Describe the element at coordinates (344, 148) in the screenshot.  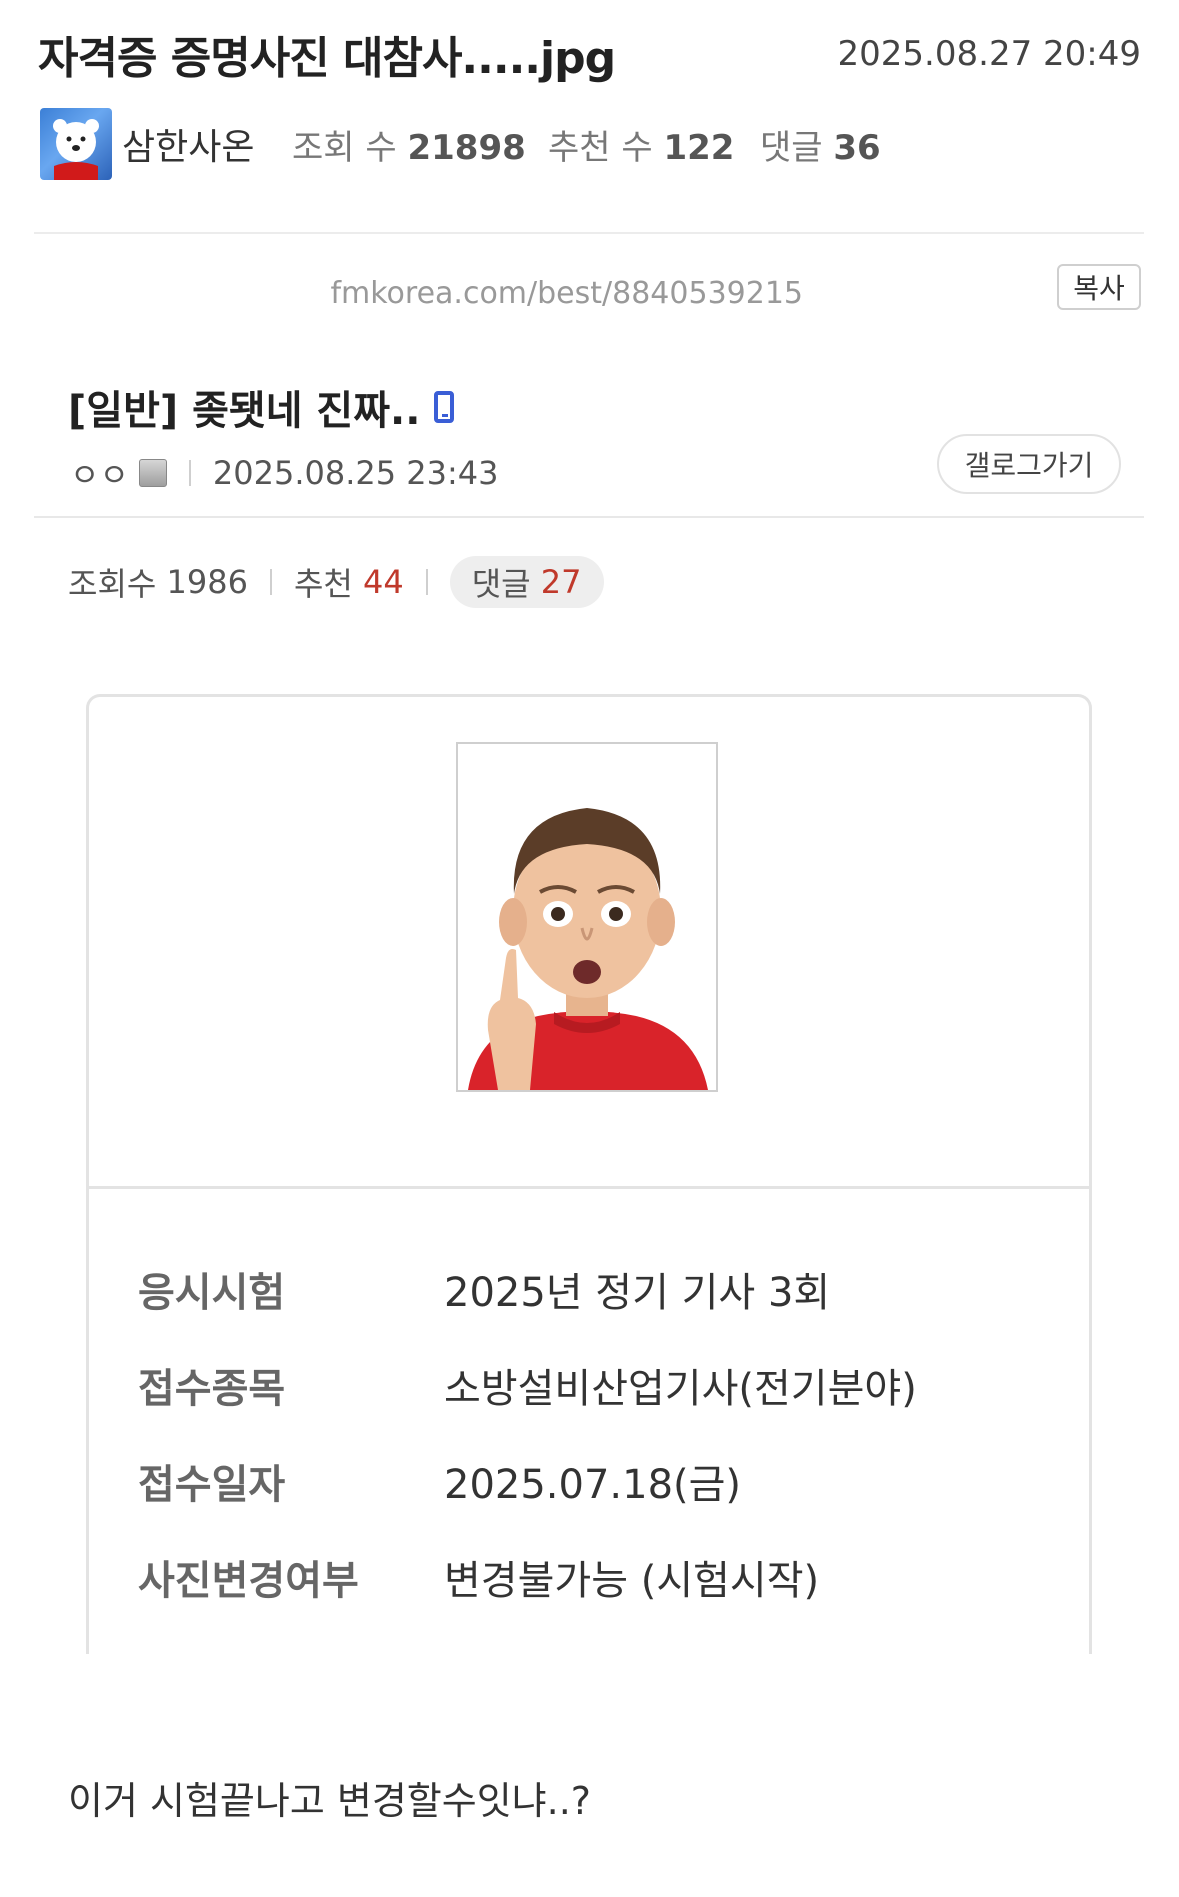
I see `view-count-label: 조회 수` at that location.